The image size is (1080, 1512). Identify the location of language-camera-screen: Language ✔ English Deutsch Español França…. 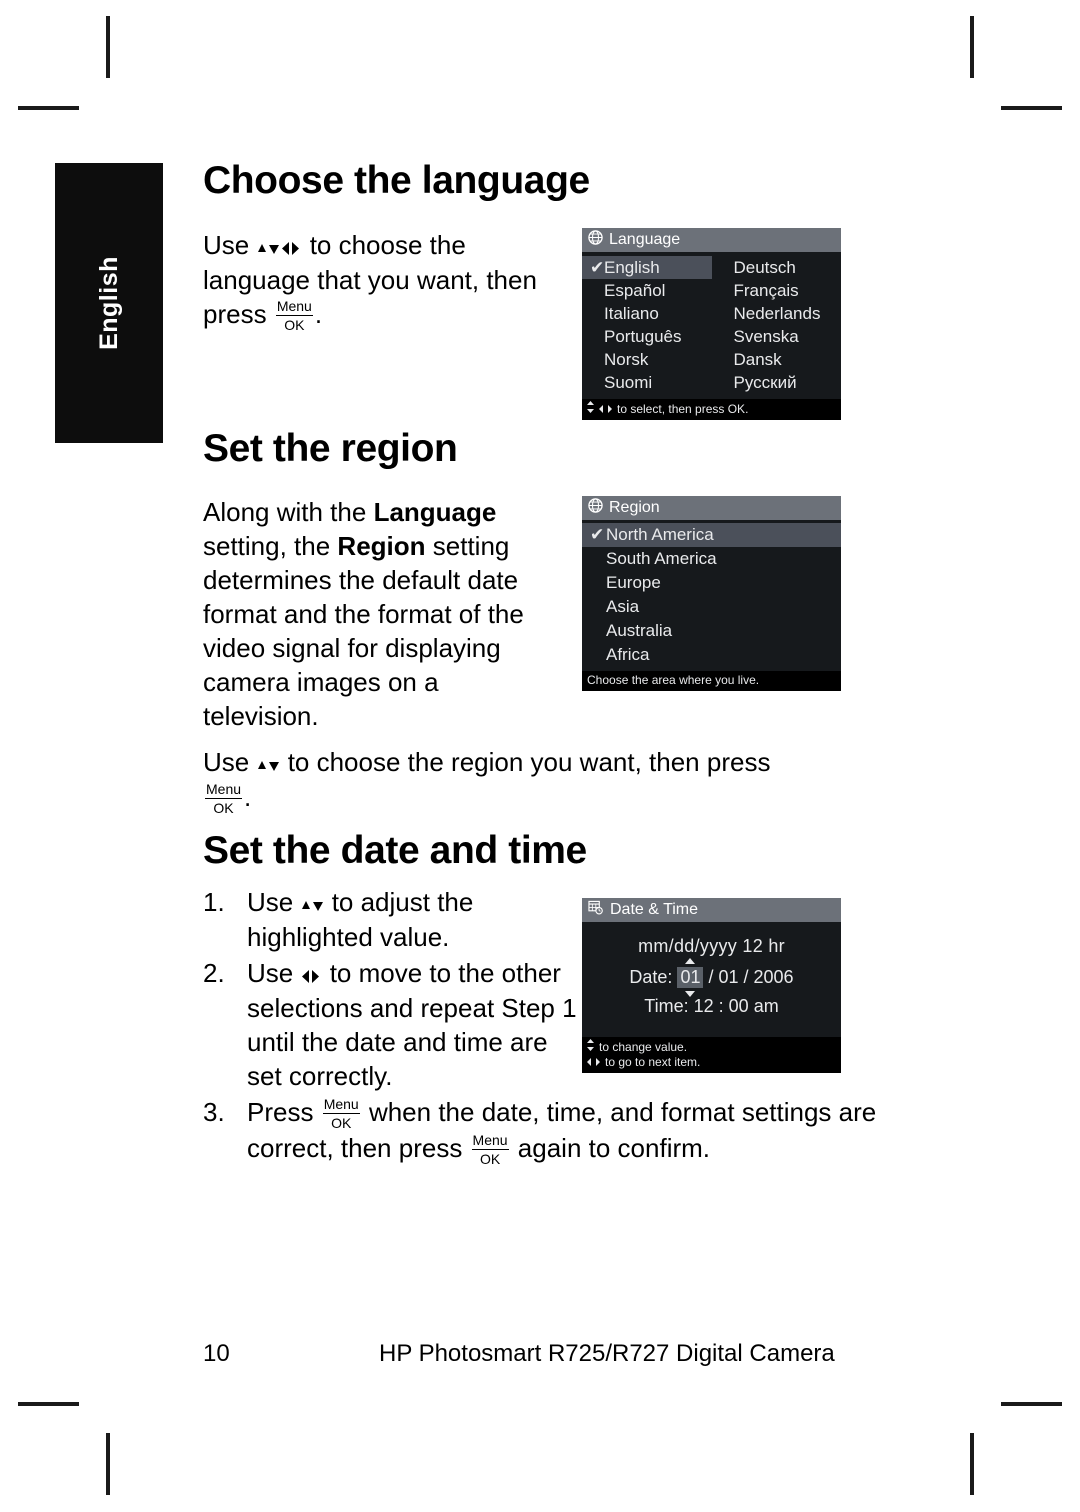
(711, 324).